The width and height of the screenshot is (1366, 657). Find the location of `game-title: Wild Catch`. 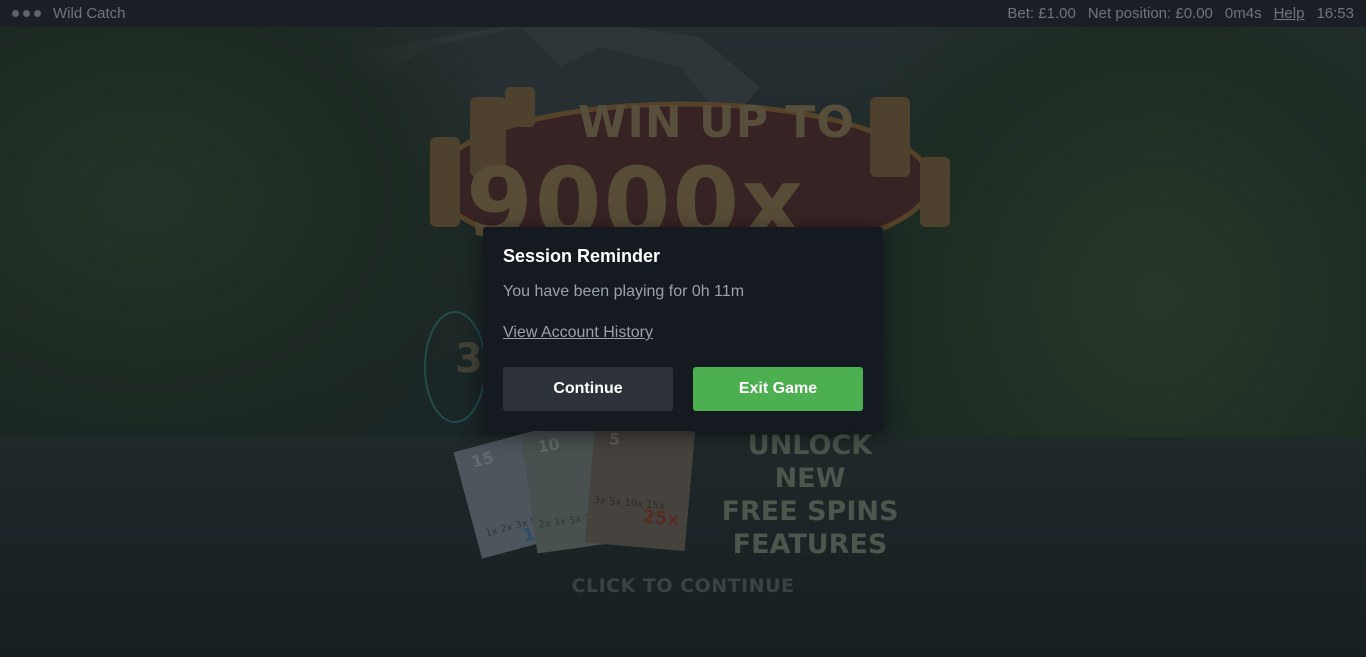

game-title: Wild Catch is located at coordinates (89, 13).